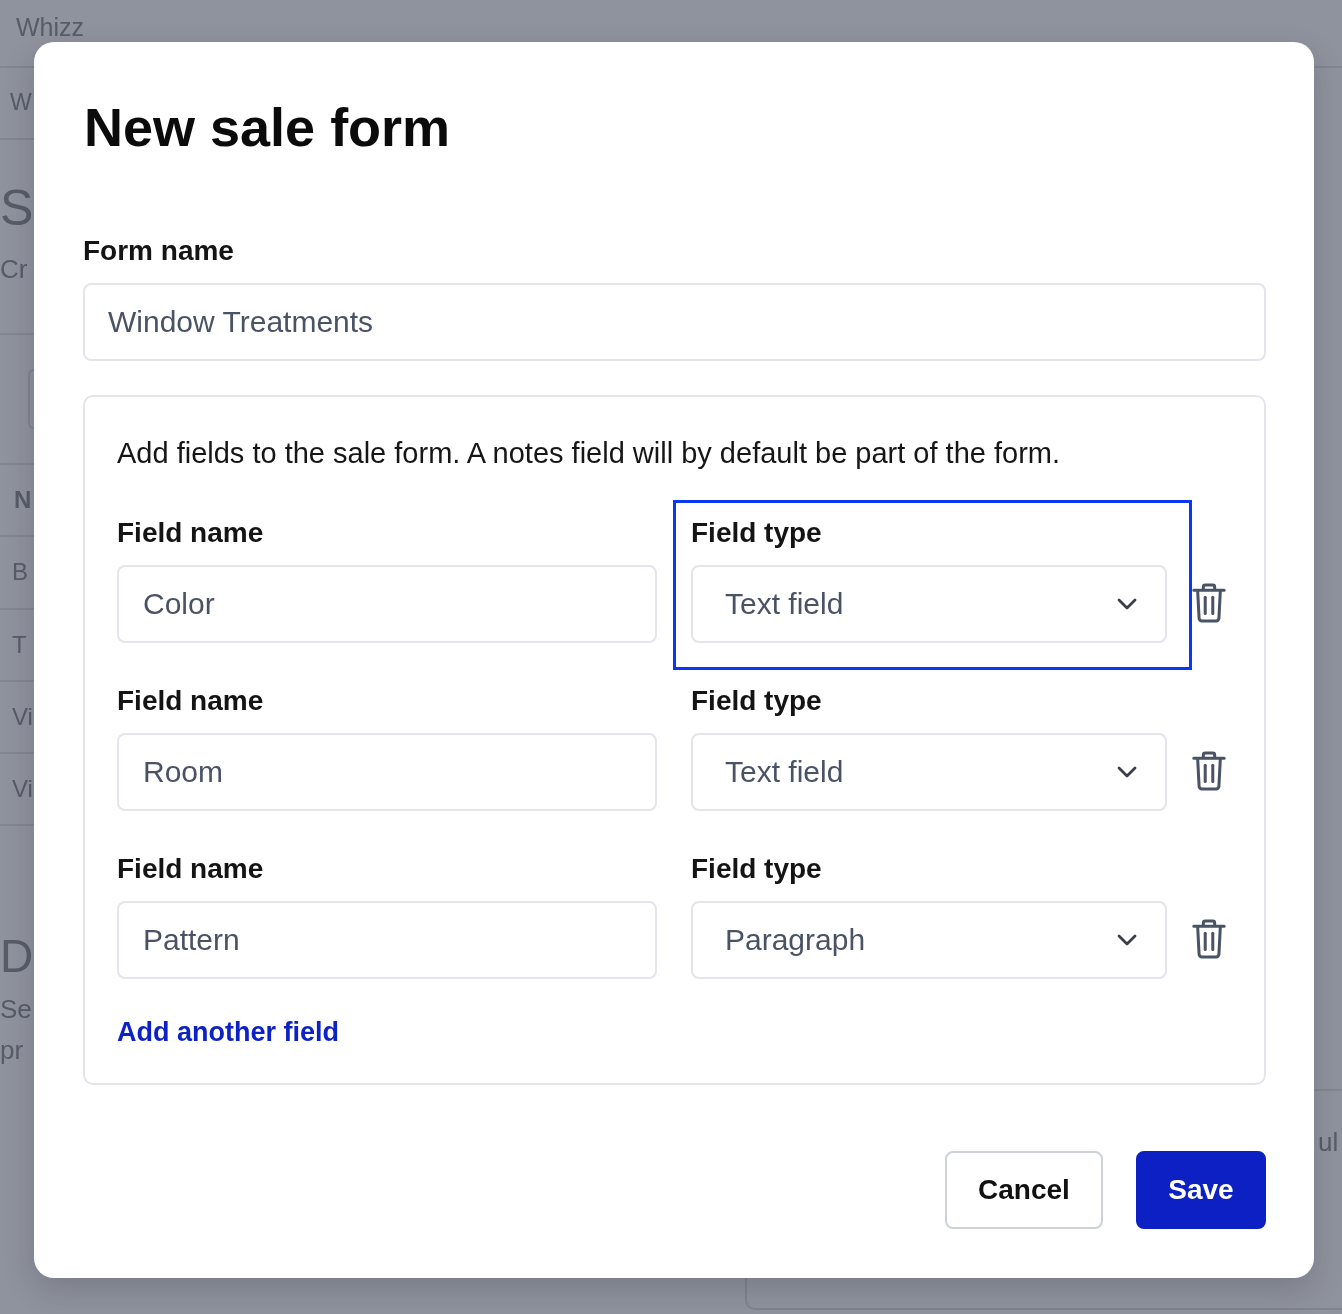  Describe the element at coordinates (589, 453) in the screenshot. I see `description-text: Add fields to the sale form. A notes field will by default be part of the form.` at that location.